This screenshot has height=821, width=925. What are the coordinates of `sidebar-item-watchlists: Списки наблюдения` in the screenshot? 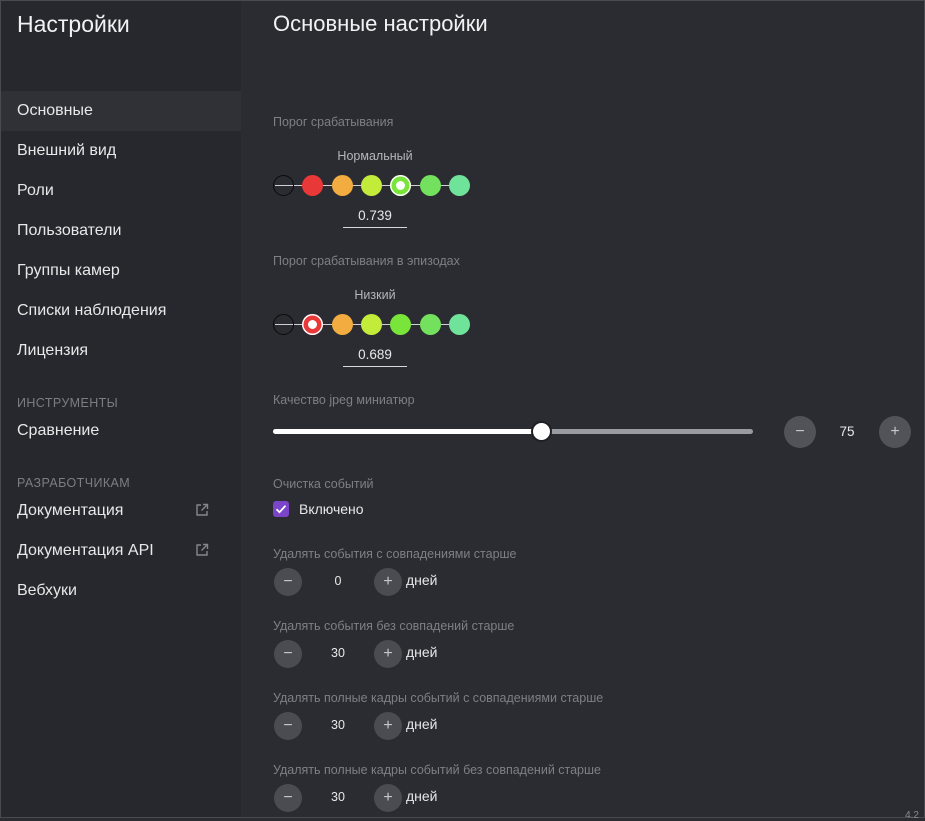 It's located at (121, 311).